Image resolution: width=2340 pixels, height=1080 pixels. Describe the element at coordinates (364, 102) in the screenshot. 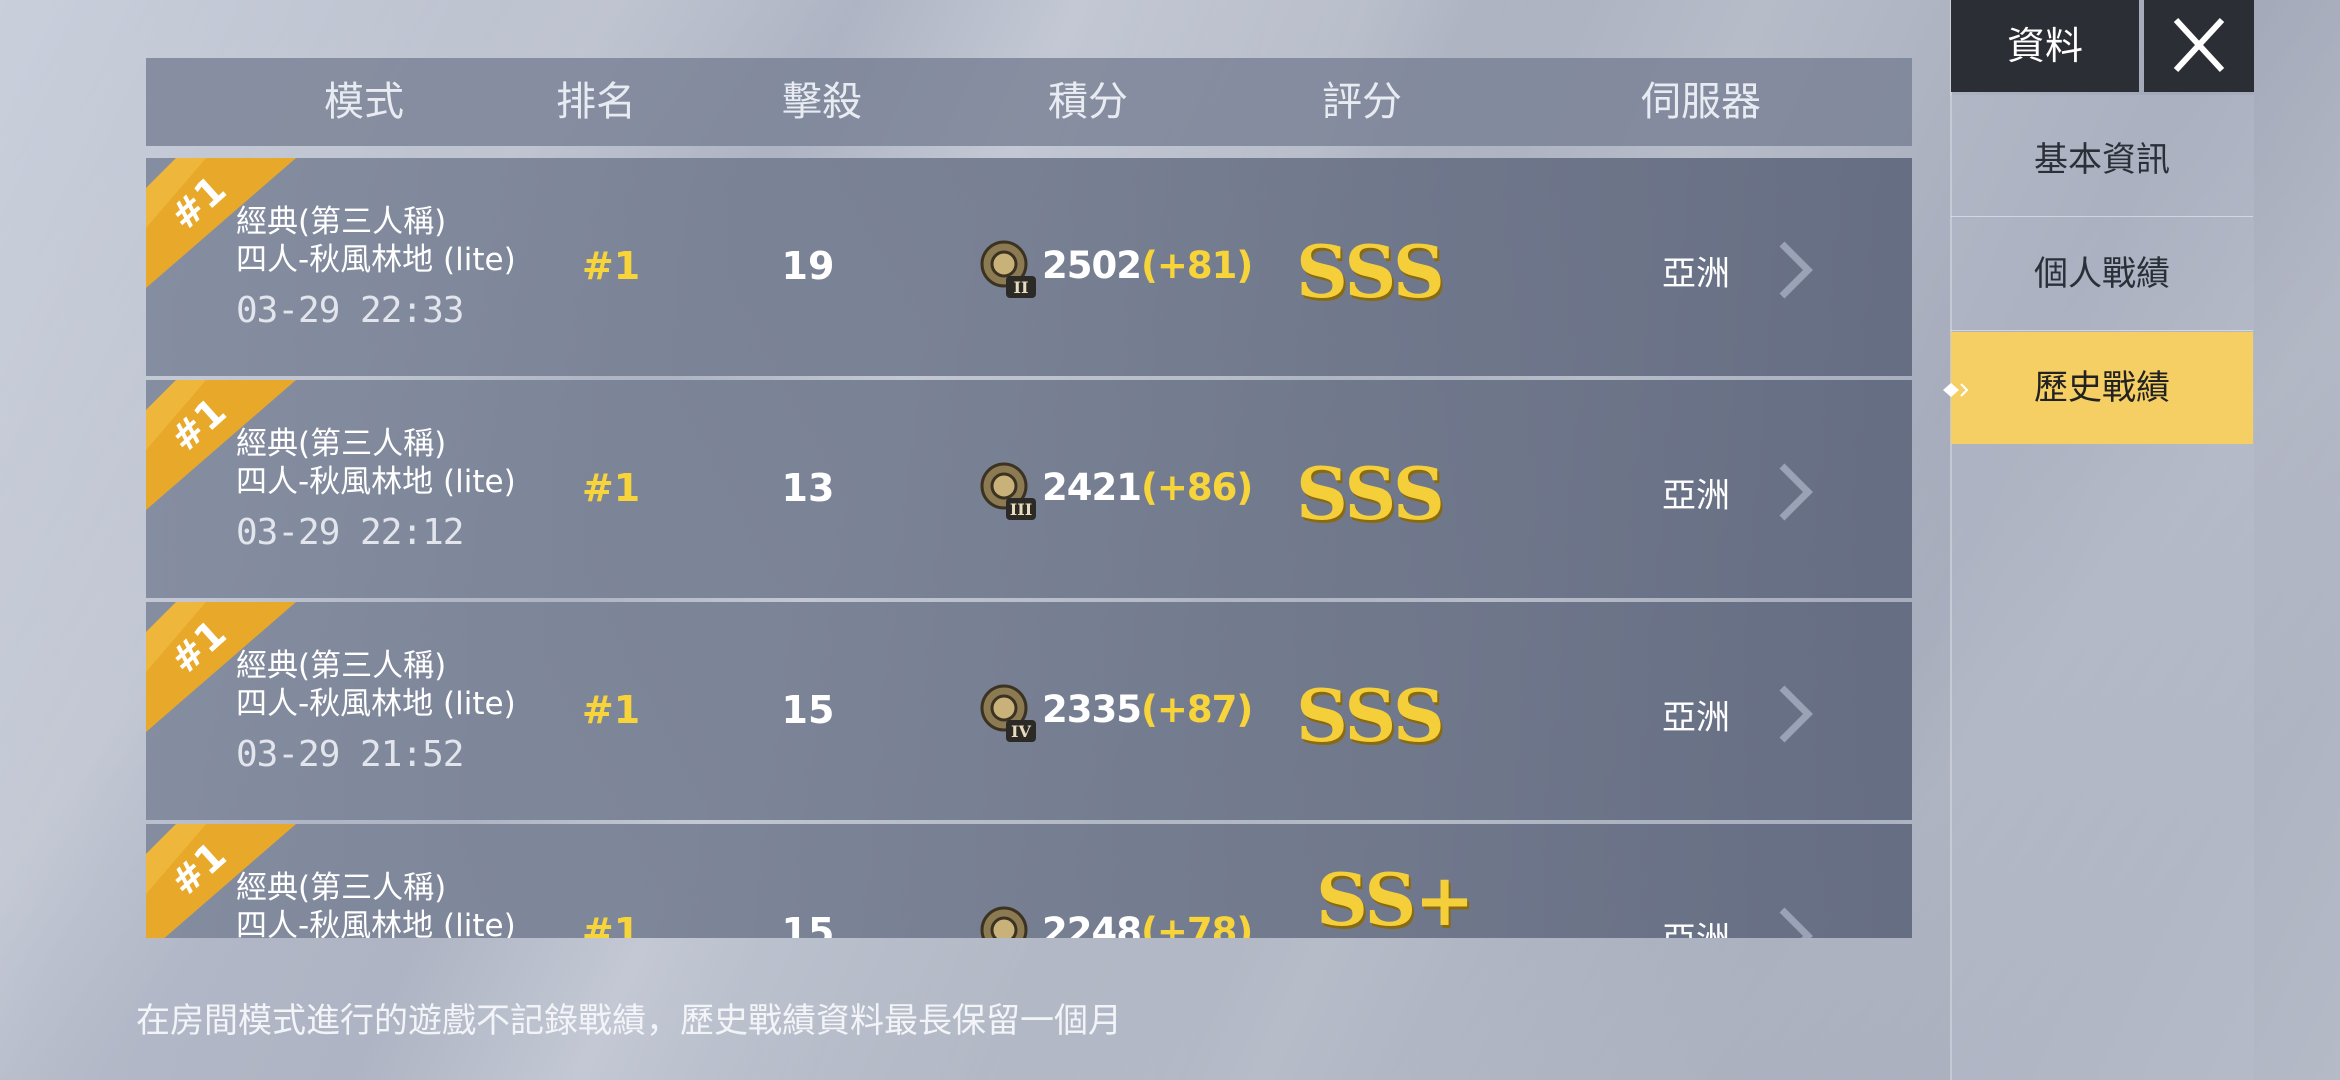

I see `header-mode: 模式` at that location.